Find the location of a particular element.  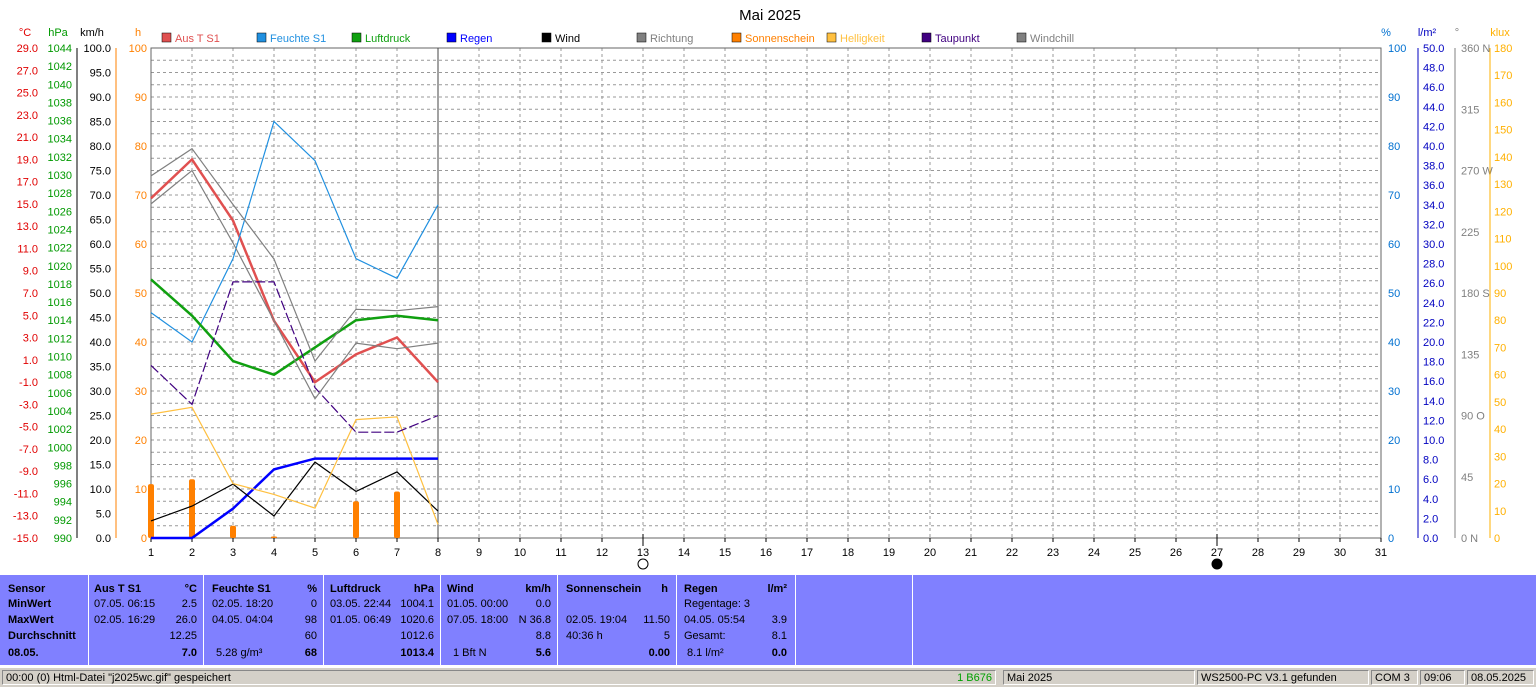

wind-bft: 1 Bft N is located at coordinates (470, 653).